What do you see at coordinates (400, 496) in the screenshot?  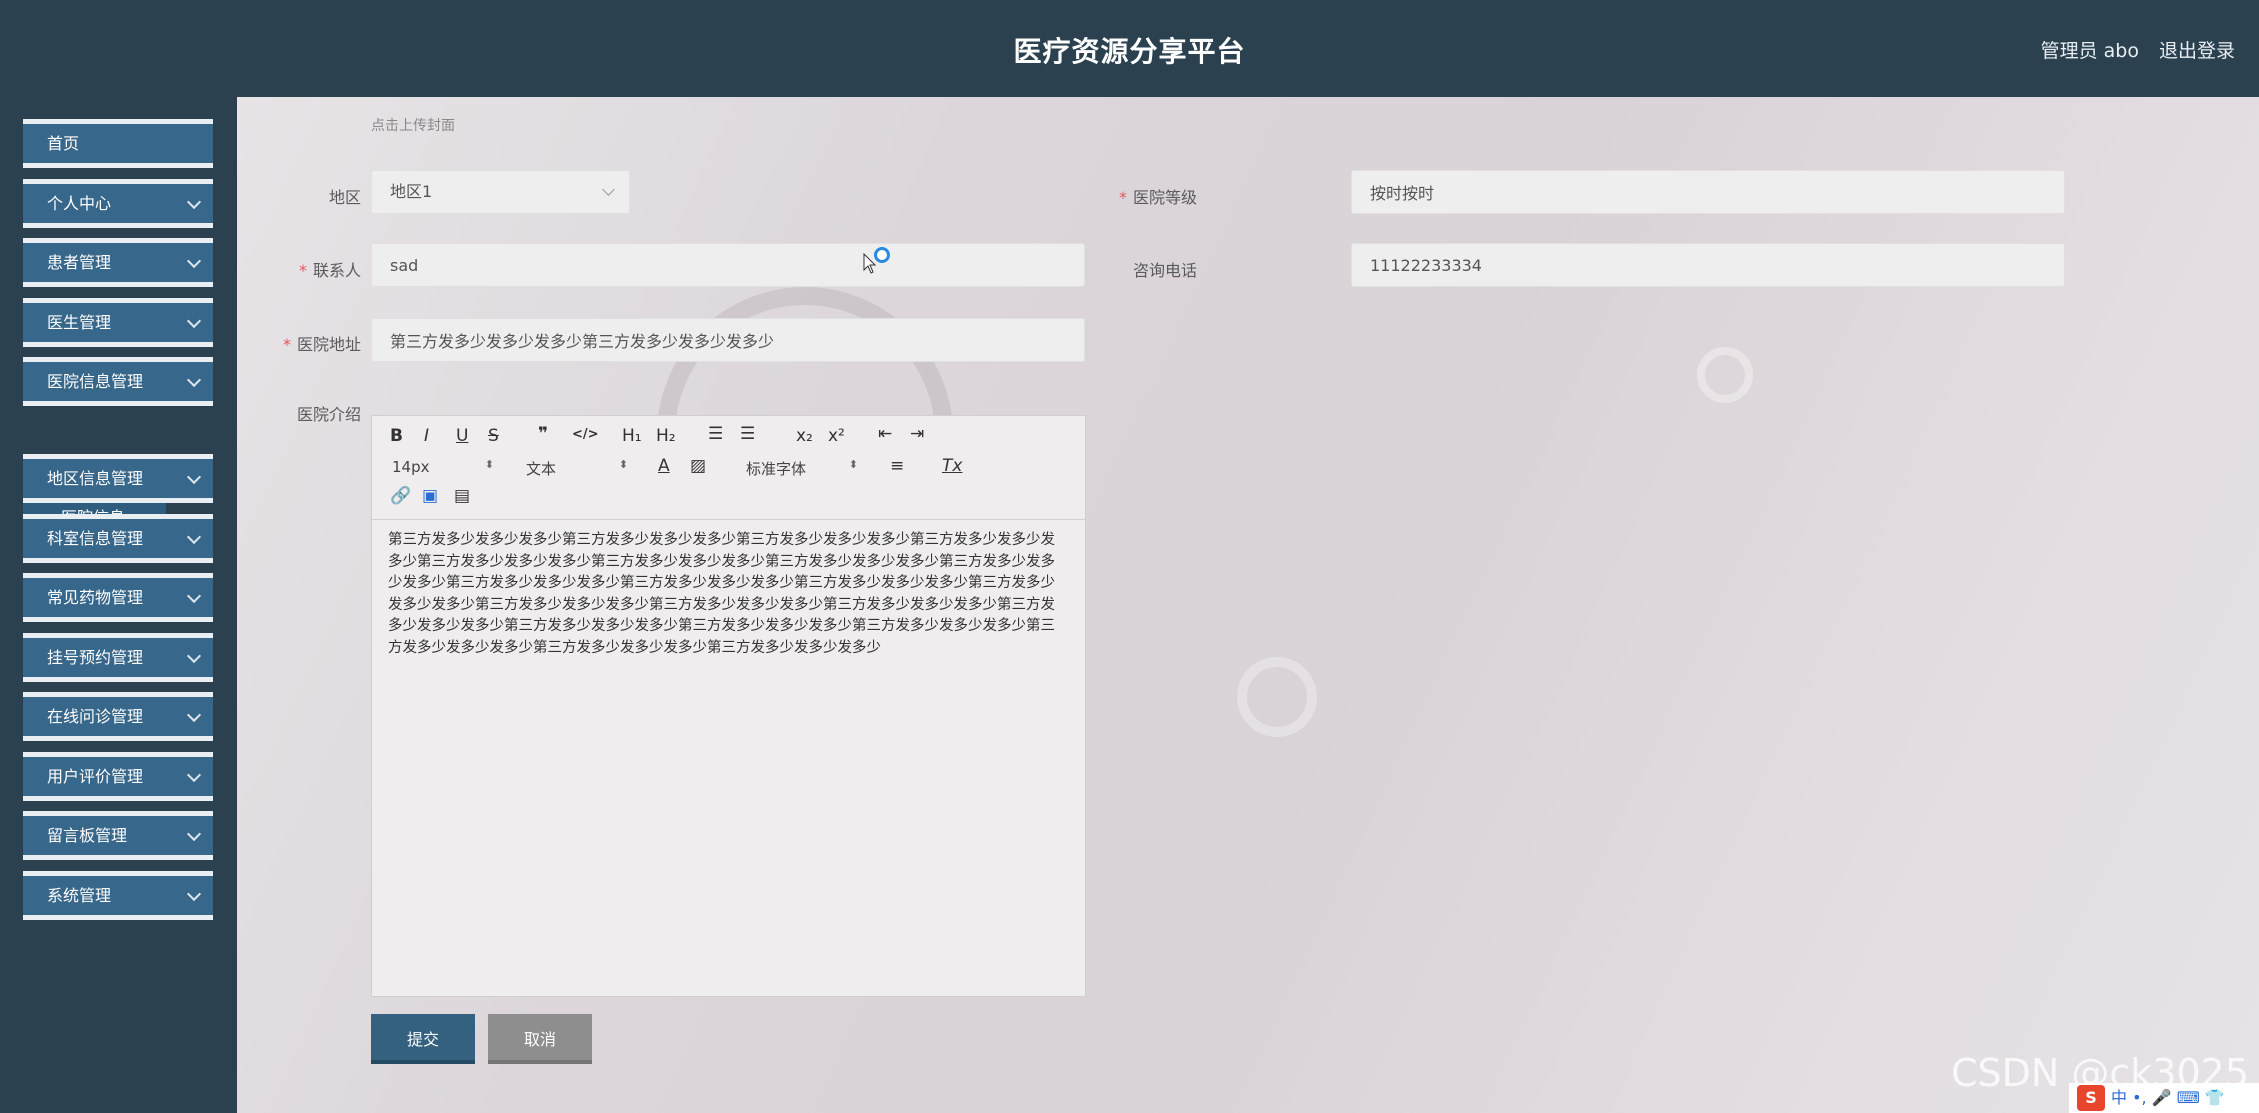 I see `link-icon: 🔗` at bounding box center [400, 496].